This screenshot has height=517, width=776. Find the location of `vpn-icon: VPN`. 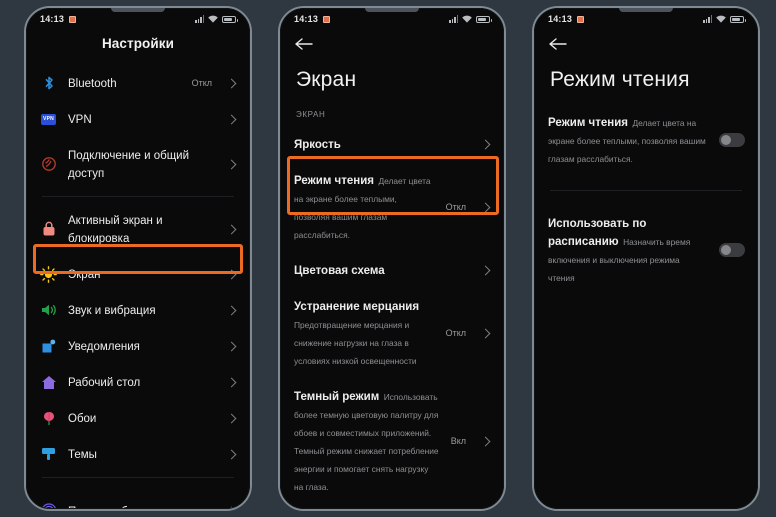

vpn-icon: VPN is located at coordinates (48, 119).